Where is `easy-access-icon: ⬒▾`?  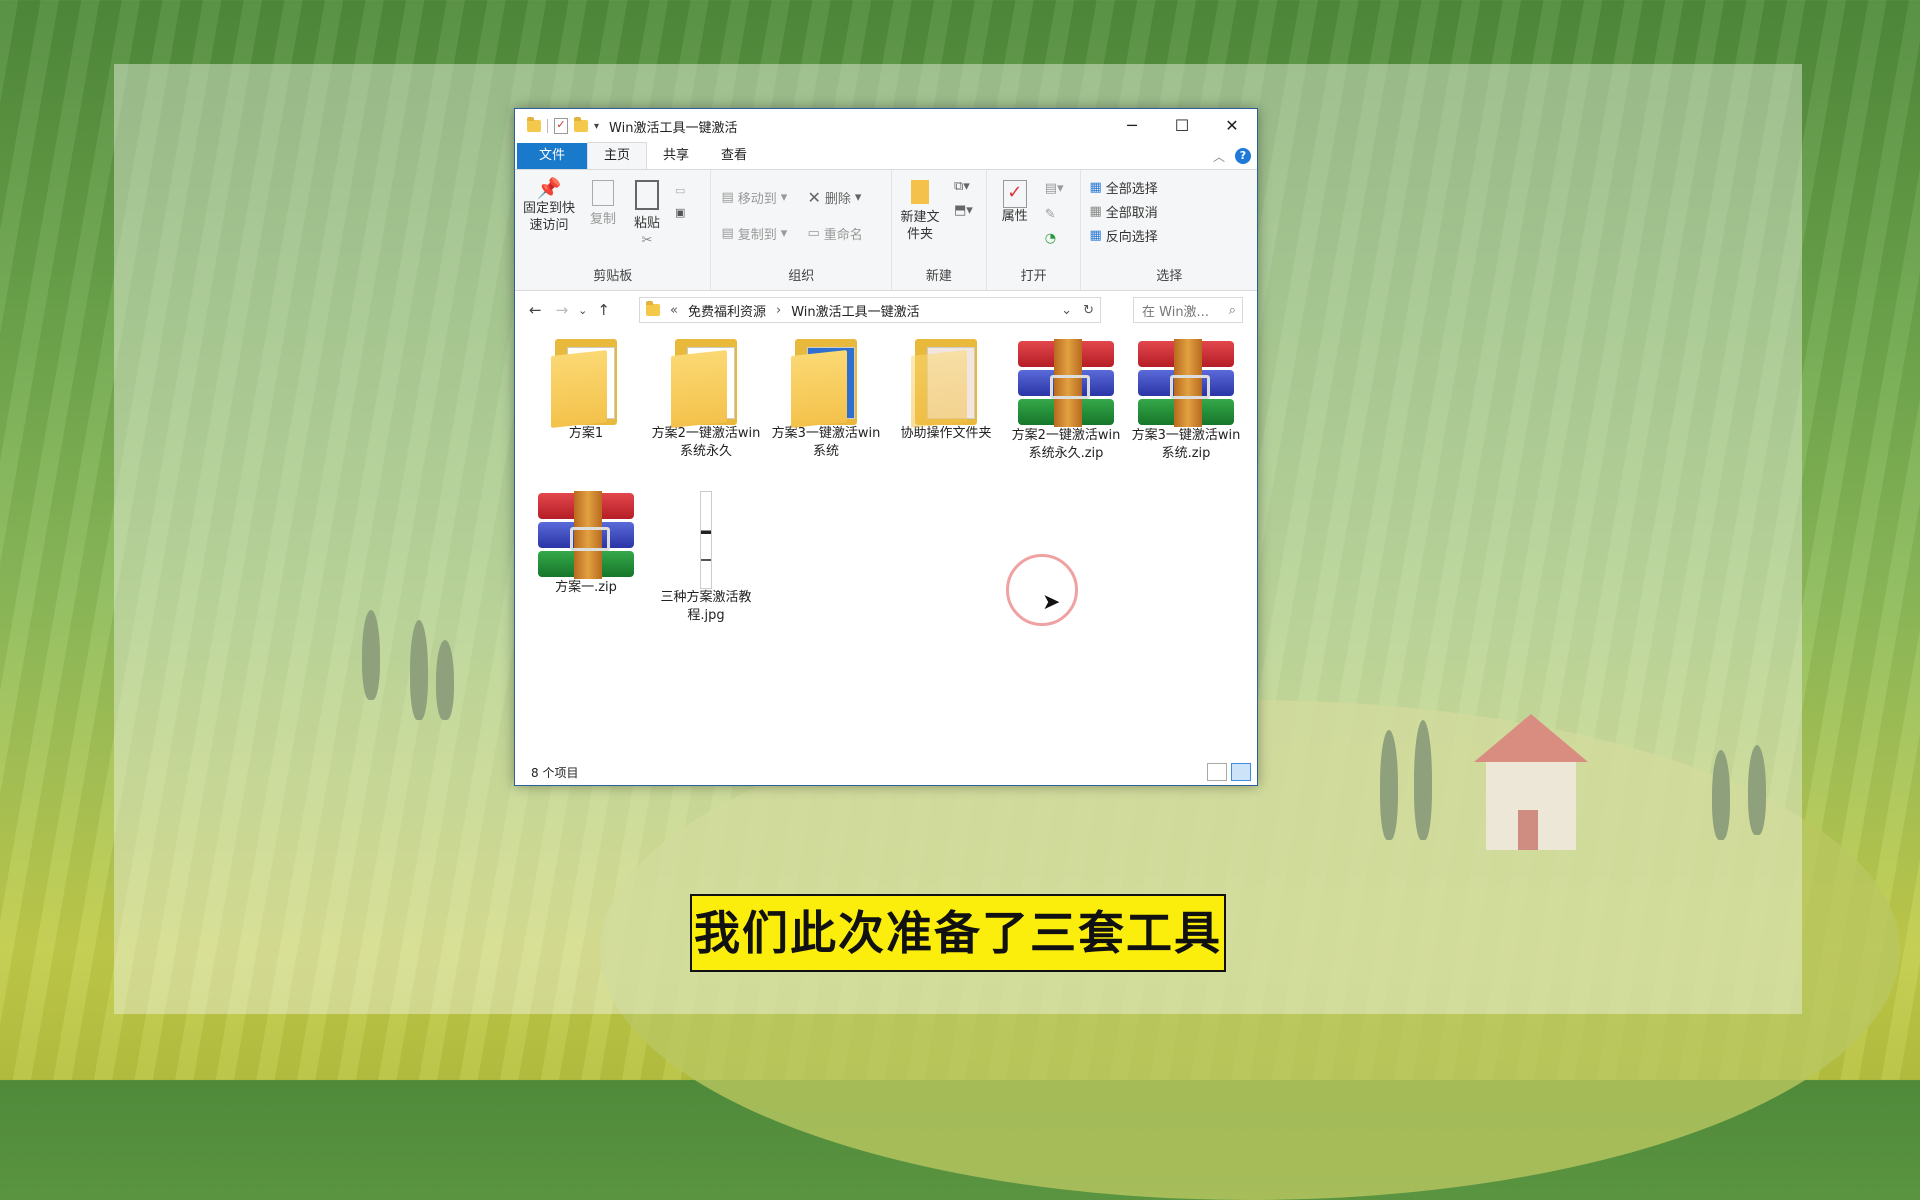 easy-access-icon: ⬒▾ is located at coordinates (963, 210).